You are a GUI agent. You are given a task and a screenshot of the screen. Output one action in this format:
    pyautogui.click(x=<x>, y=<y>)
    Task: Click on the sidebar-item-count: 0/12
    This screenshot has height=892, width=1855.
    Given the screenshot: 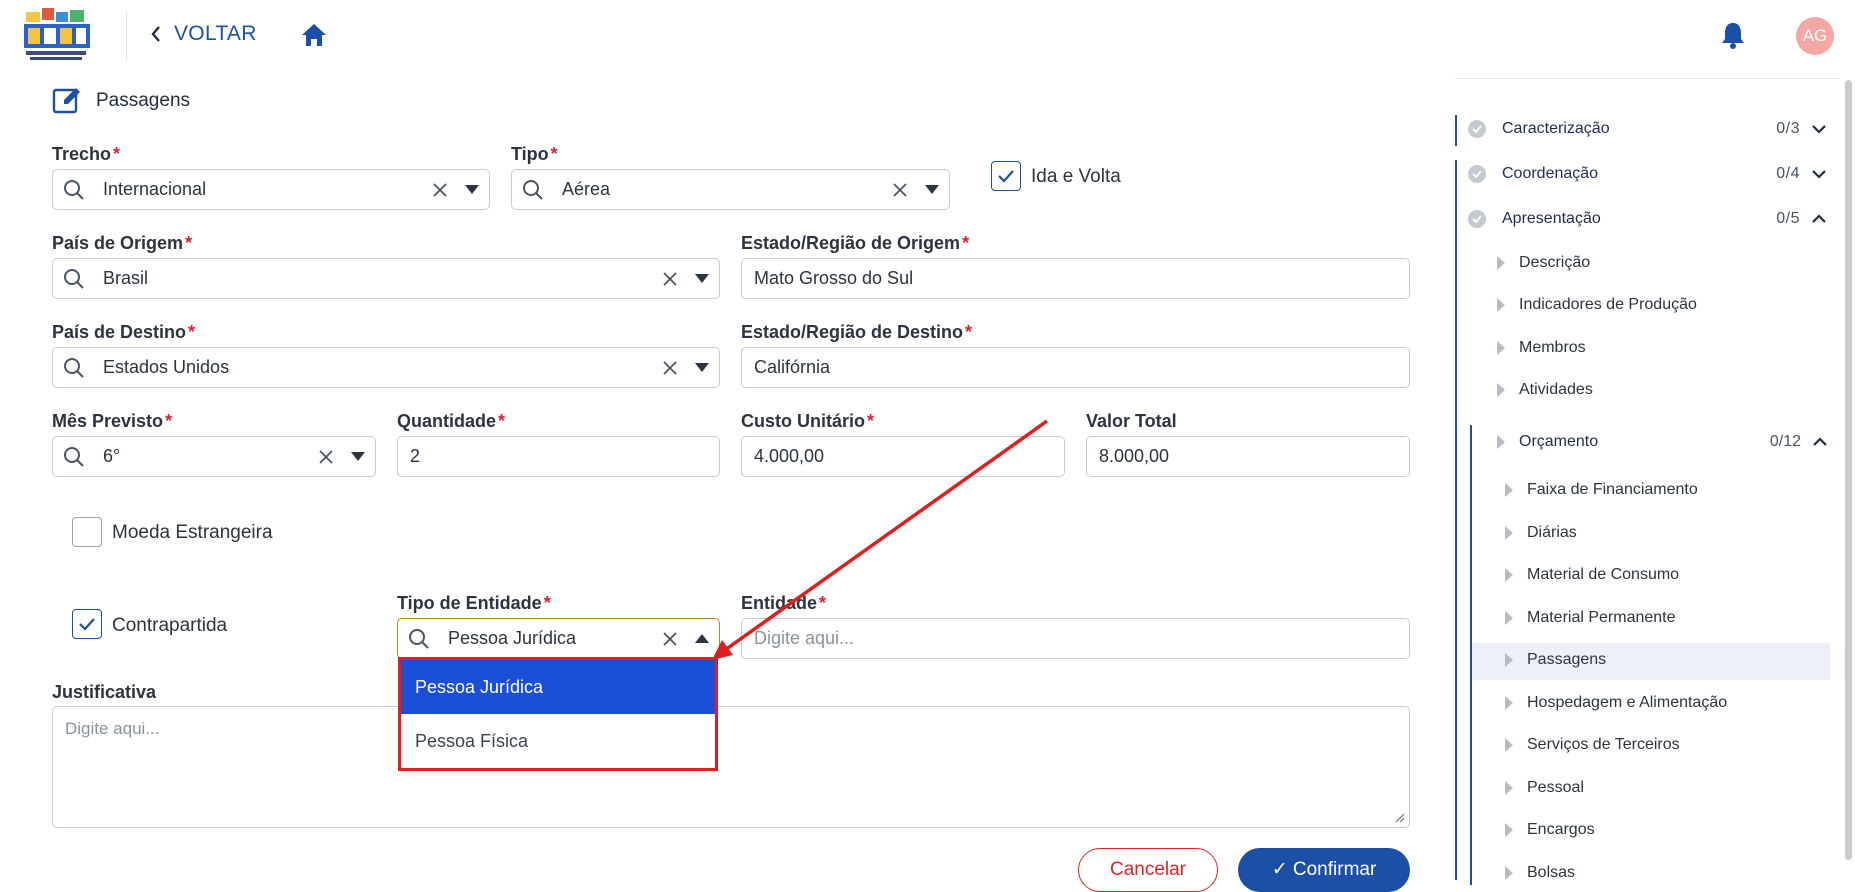 What is the action you would take?
    pyautogui.click(x=1785, y=441)
    